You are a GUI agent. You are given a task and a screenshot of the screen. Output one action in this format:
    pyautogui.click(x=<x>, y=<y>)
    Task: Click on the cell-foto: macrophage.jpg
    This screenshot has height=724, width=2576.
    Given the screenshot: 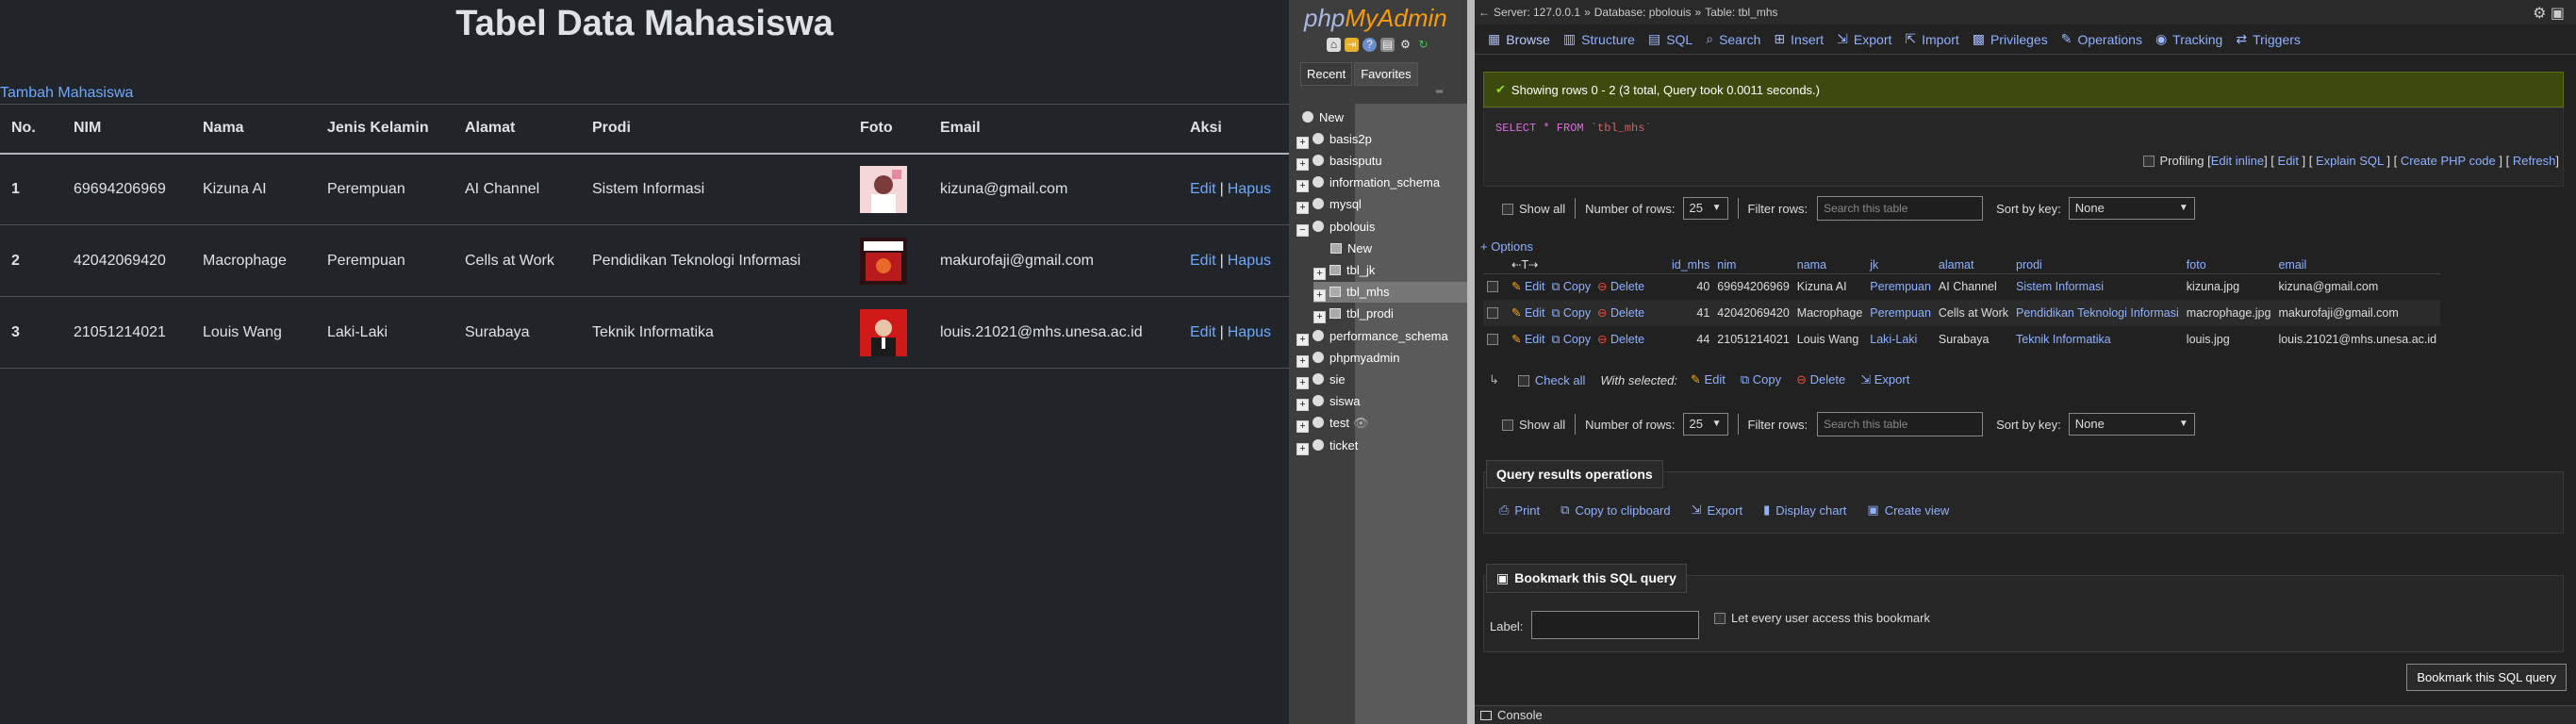 What is the action you would take?
    pyautogui.click(x=2228, y=313)
    